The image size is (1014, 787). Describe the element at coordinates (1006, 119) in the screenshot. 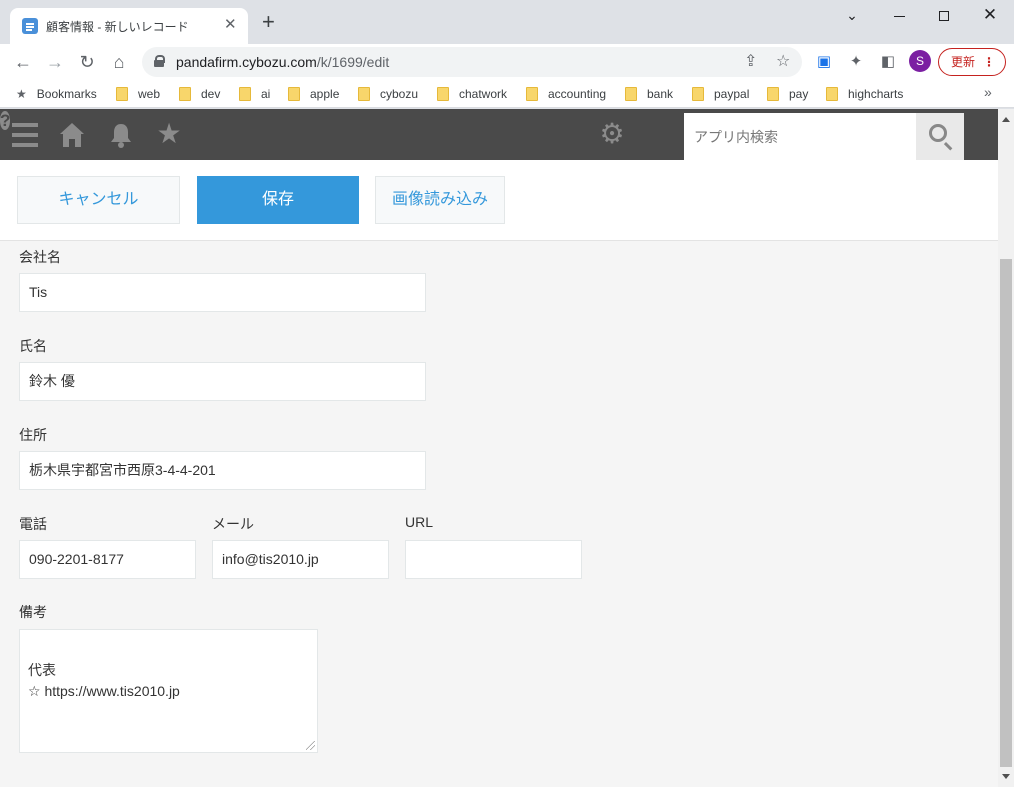

I see `scroll-up-arrow-icon` at that location.